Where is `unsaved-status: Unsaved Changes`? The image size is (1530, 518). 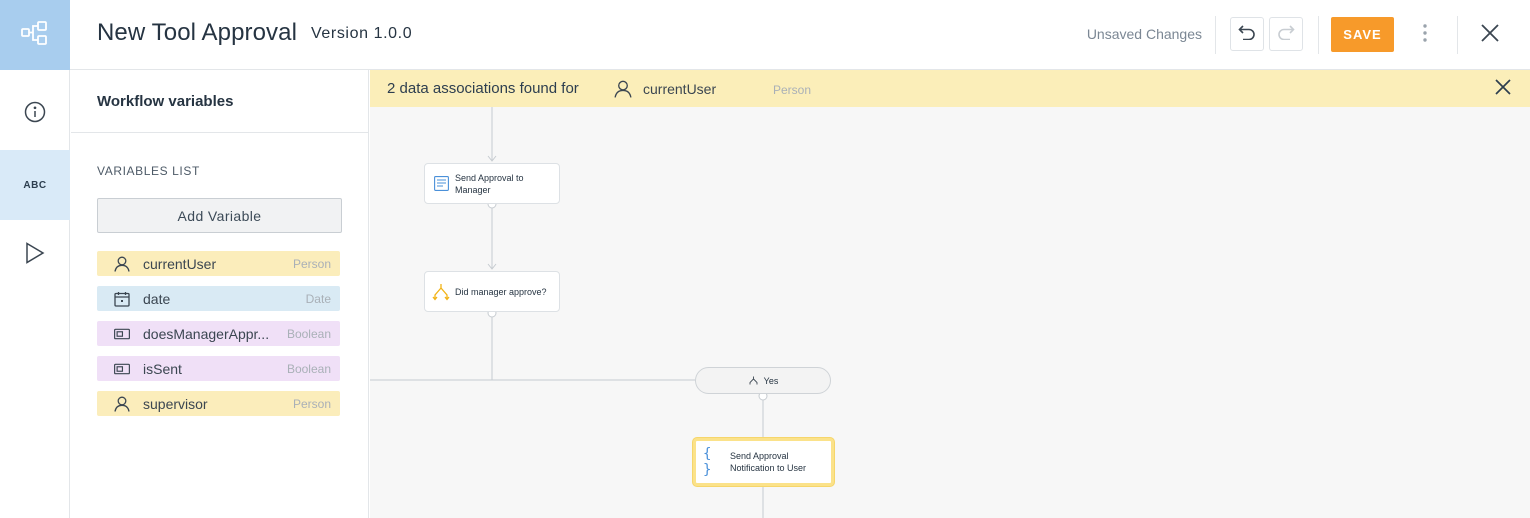
unsaved-status: Unsaved Changes is located at coordinates (1144, 34).